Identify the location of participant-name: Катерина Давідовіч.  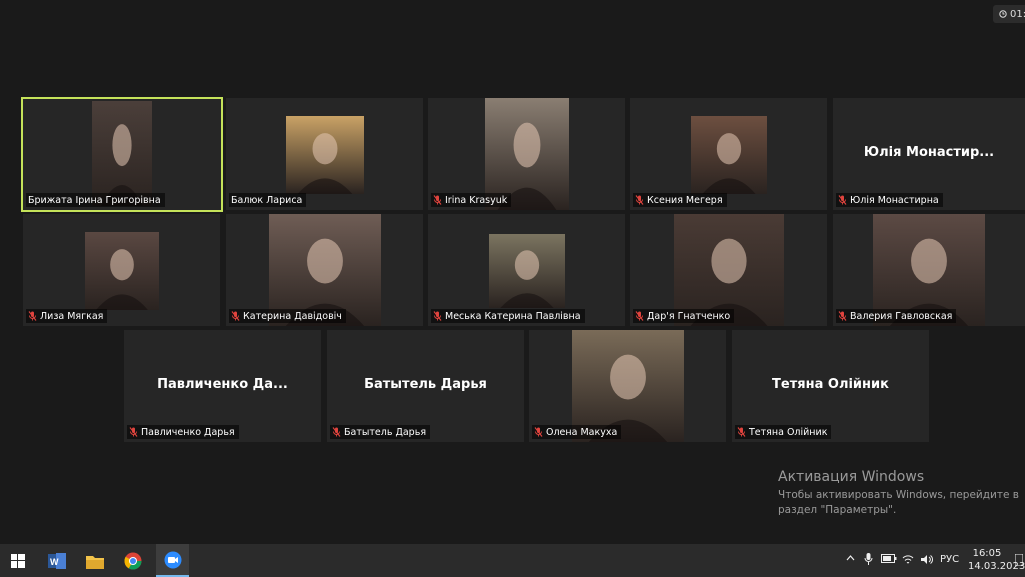
(292, 316).